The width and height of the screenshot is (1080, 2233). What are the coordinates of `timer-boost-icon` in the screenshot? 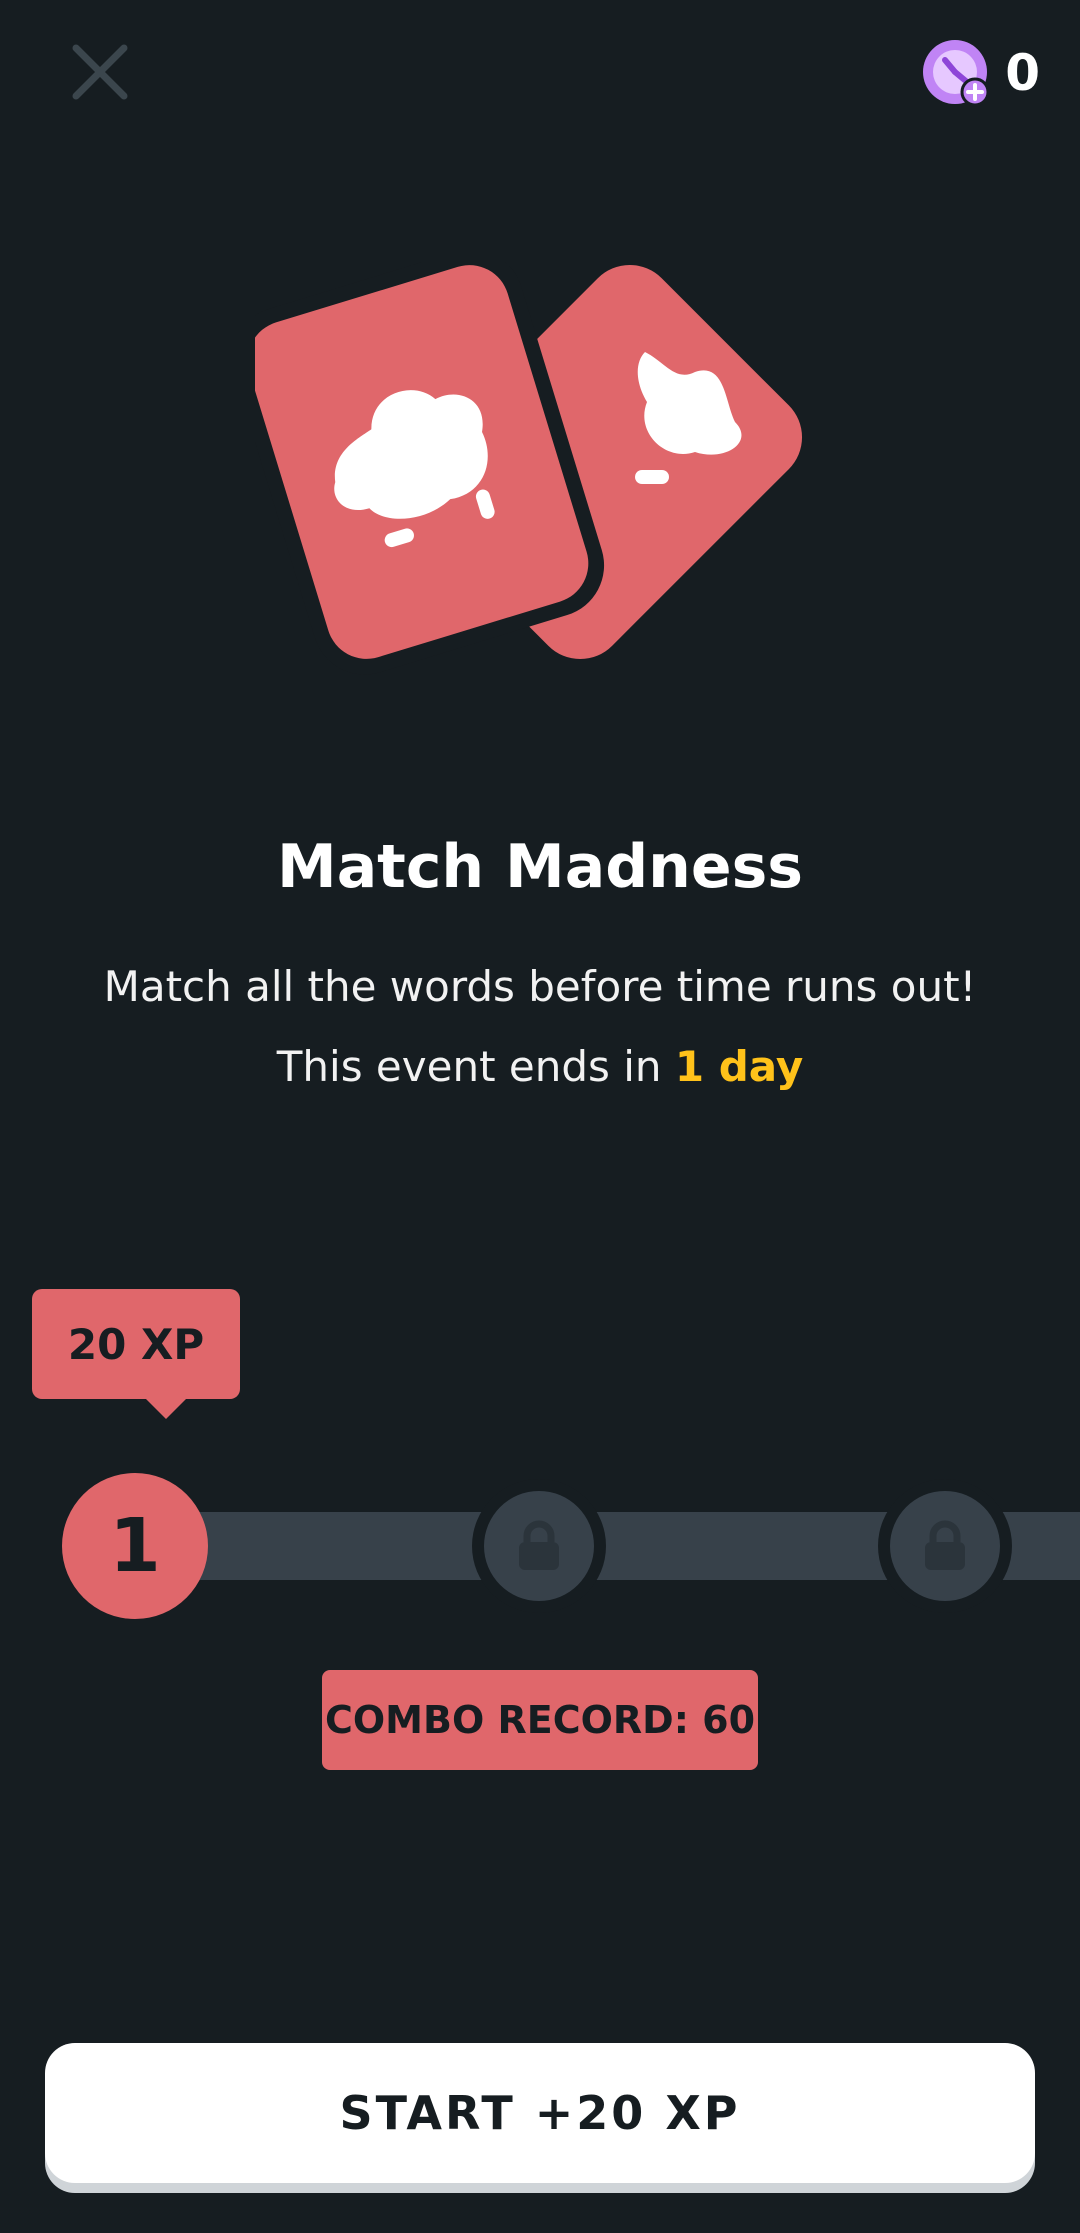 It's located at (956, 73).